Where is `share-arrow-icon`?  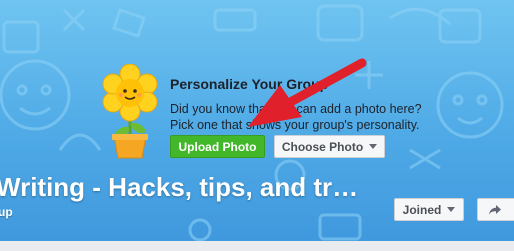
share-arrow-icon is located at coordinates (495, 209).